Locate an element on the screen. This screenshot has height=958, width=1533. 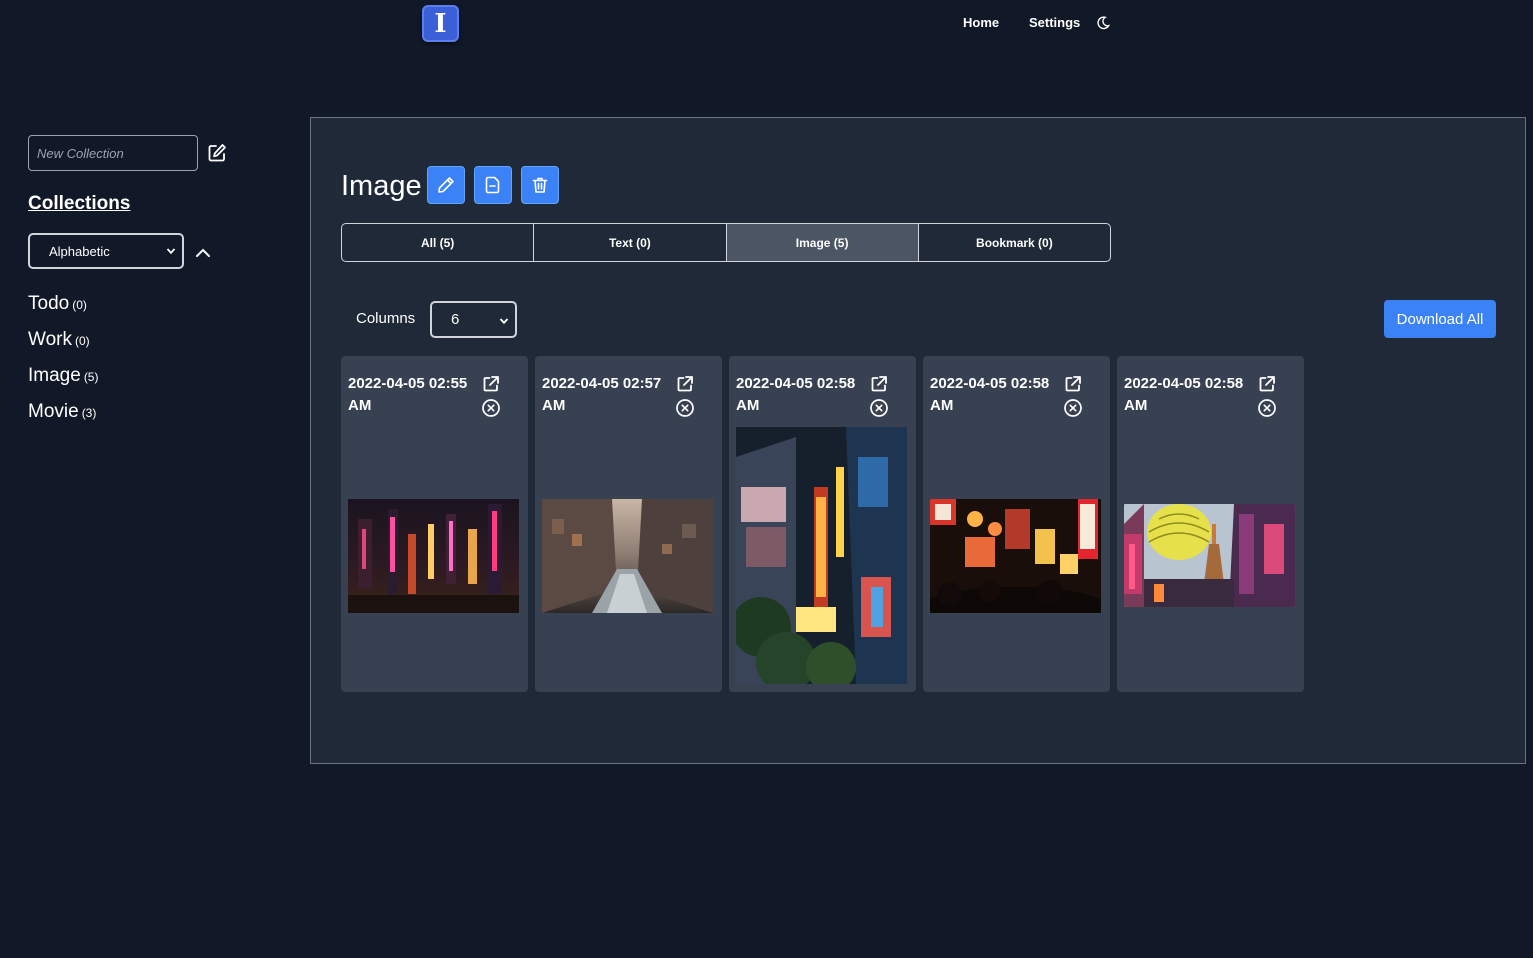
new-collection-input is located at coordinates (113, 153).